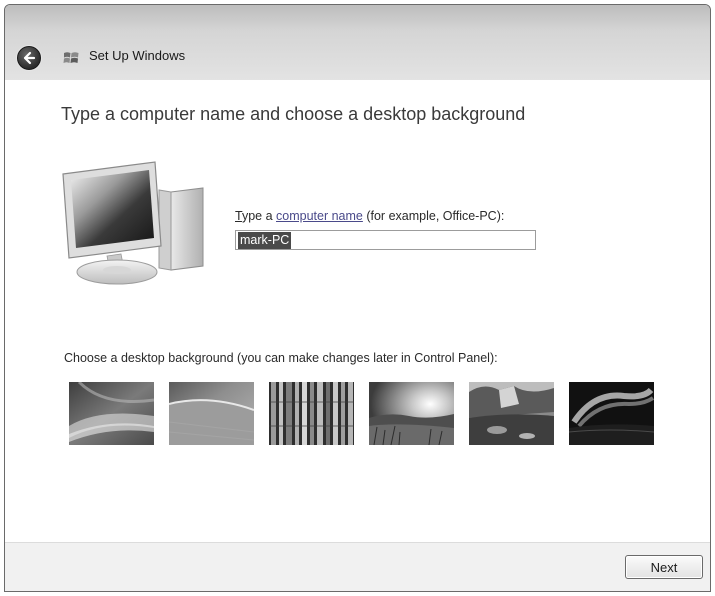 The height and width of the screenshot is (596, 715). What do you see at coordinates (71, 57) in the screenshot?
I see `windows-setup-icon` at bounding box center [71, 57].